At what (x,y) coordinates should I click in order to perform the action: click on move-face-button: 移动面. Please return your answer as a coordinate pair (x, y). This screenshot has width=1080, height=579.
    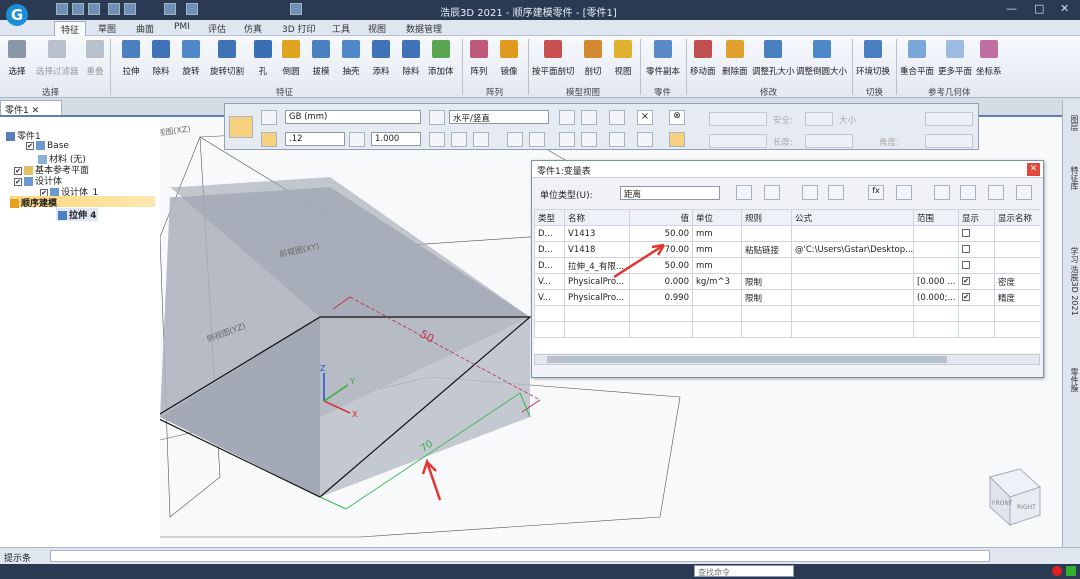
    Looking at the image, I should click on (703, 58).